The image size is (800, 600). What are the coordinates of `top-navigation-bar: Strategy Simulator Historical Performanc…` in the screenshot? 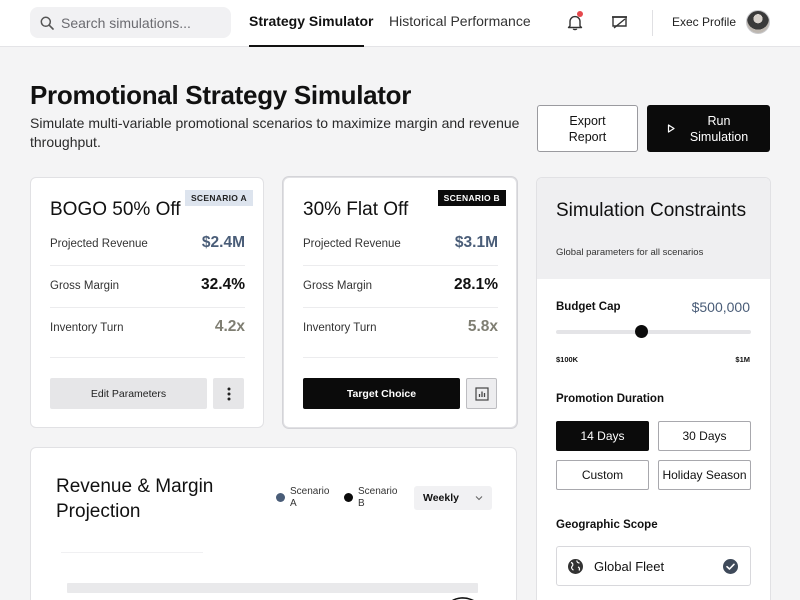 It's located at (400, 23).